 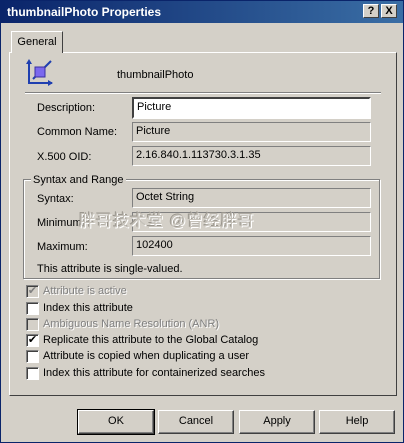 What do you see at coordinates (251, 108) in the screenshot?
I see `description-input: Picture` at bounding box center [251, 108].